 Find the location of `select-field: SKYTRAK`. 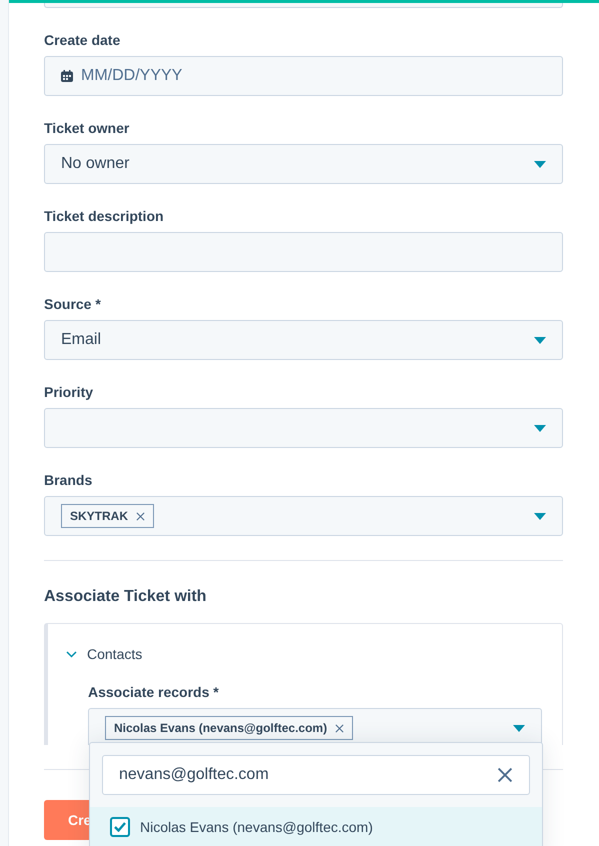

select-field: SKYTRAK is located at coordinates (303, 516).